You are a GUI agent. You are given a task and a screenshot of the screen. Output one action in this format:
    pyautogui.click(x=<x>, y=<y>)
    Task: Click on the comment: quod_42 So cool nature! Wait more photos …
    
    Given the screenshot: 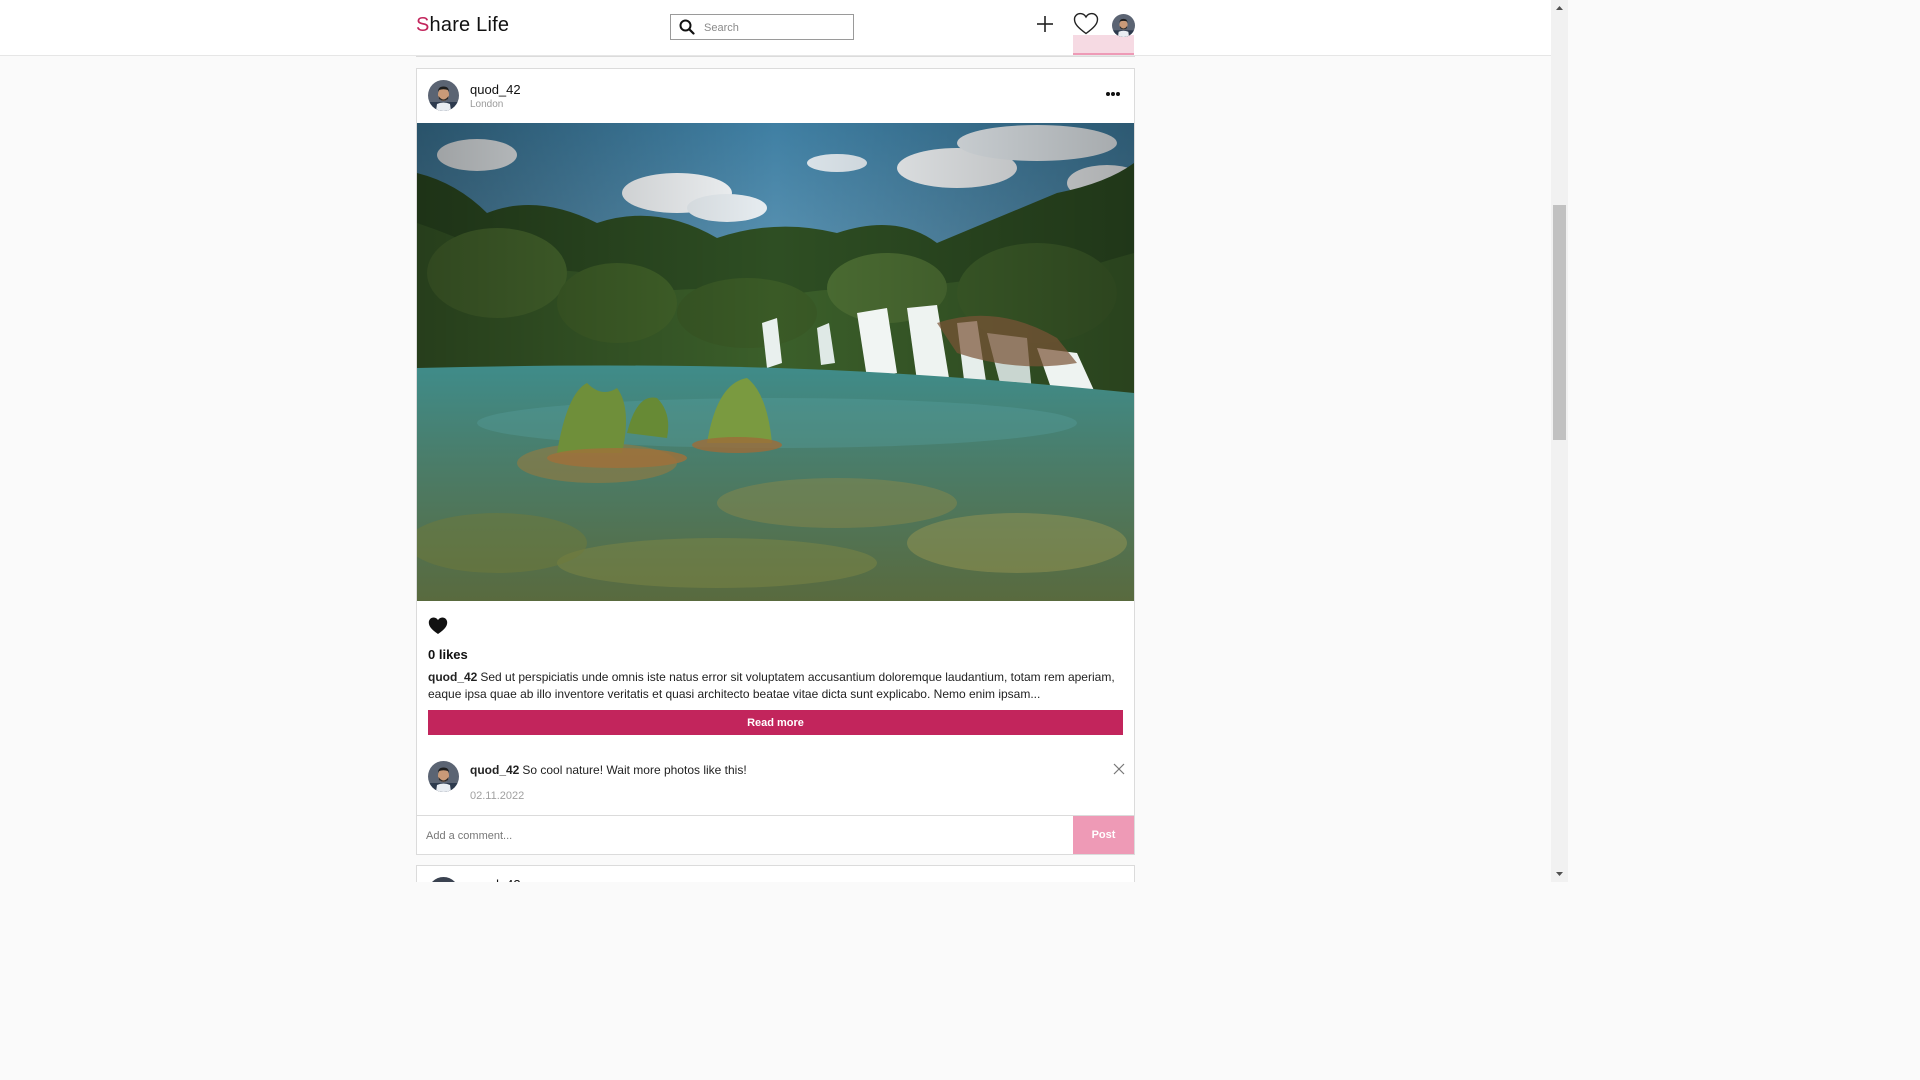 What is the action you would take?
    pyautogui.click(x=608, y=770)
    